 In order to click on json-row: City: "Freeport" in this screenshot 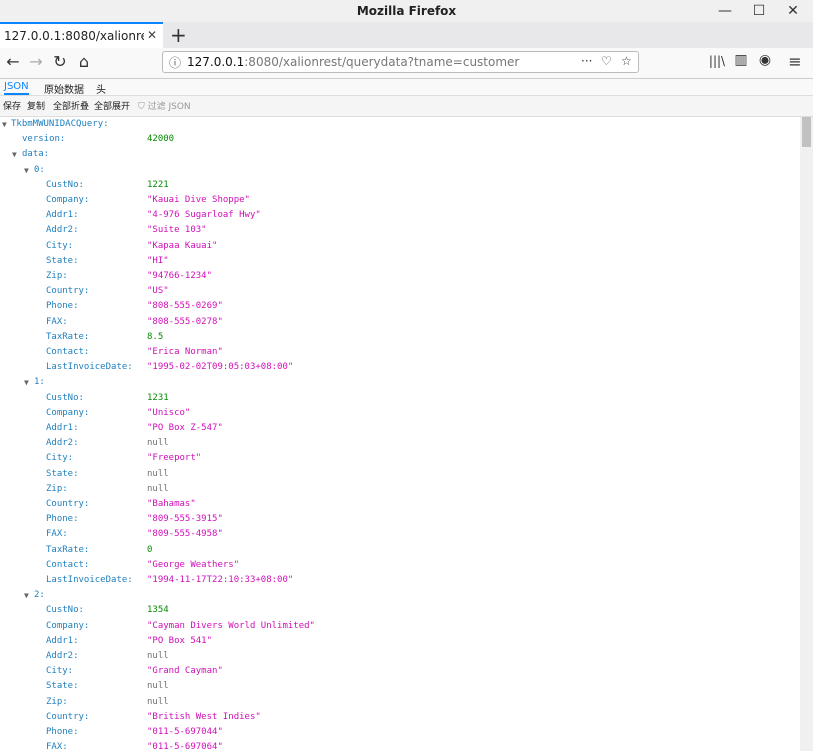, I will do `click(400, 458)`.